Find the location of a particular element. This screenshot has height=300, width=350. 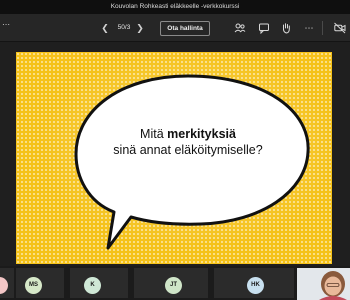

avatar-ms: MS is located at coordinates (33, 285).